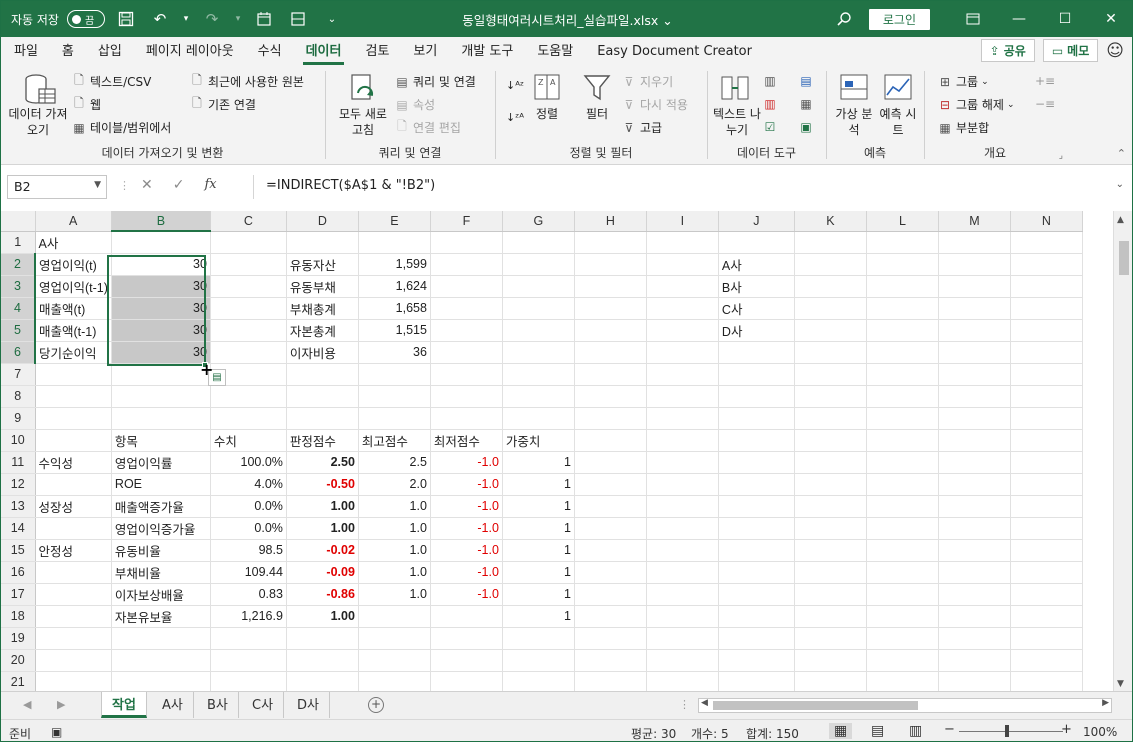 The height and width of the screenshot is (742, 1133). I want to click on cell-g11: 1, so click(538, 462).